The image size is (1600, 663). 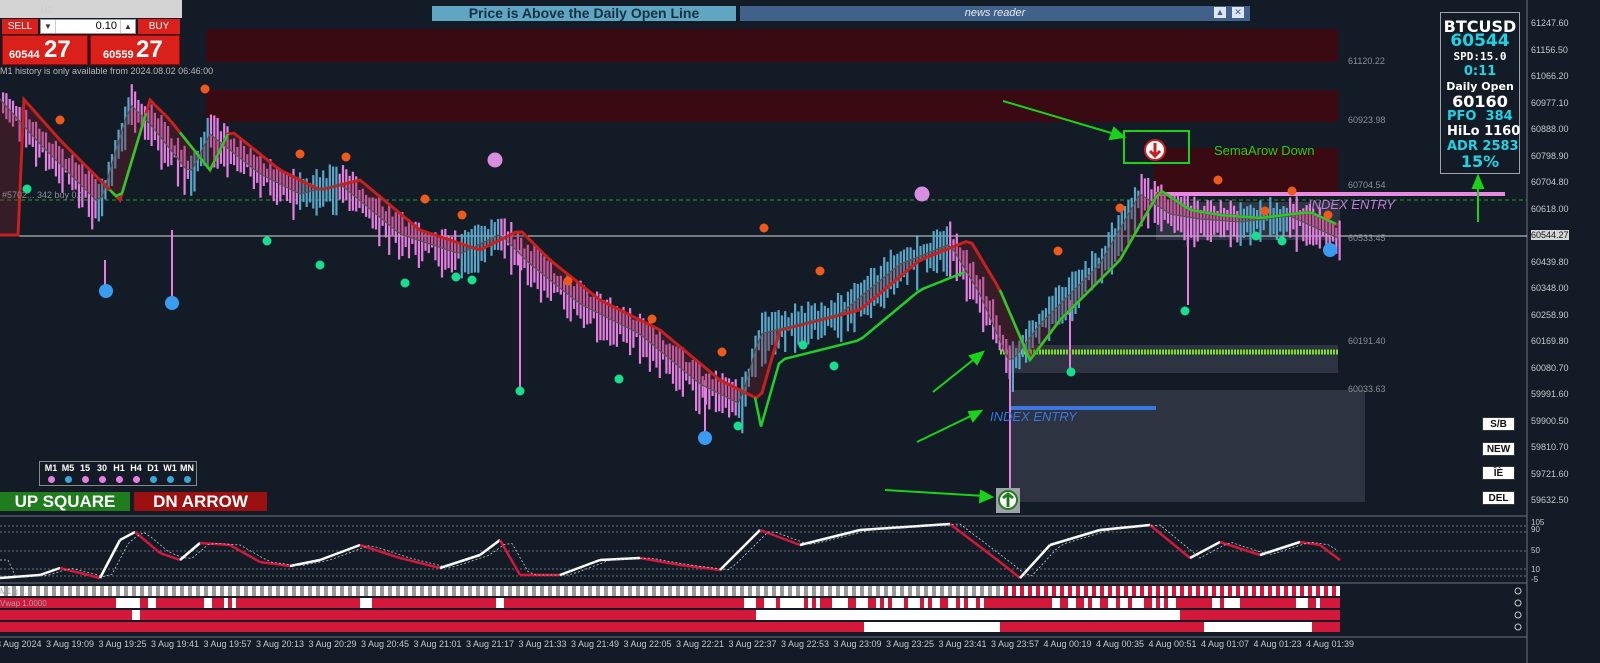 What do you see at coordinates (68, 468) in the screenshot?
I see `timeframe-m5: M5` at bounding box center [68, 468].